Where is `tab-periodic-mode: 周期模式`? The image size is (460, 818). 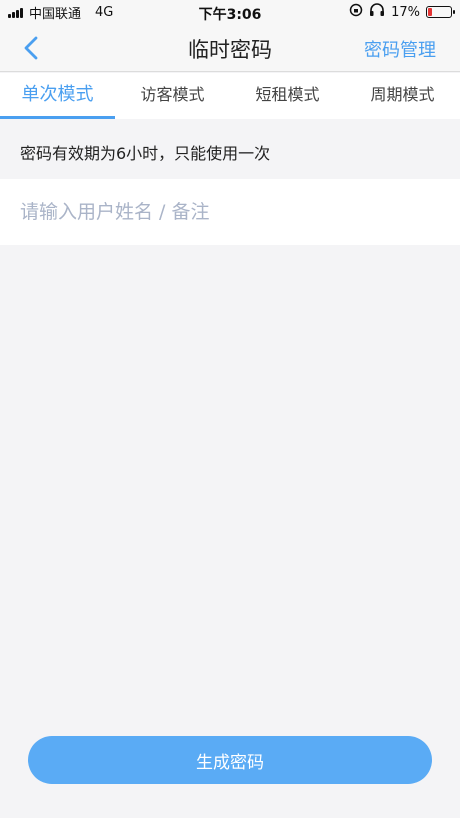 tab-periodic-mode: 周期模式 is located at coordinates (402, 96).